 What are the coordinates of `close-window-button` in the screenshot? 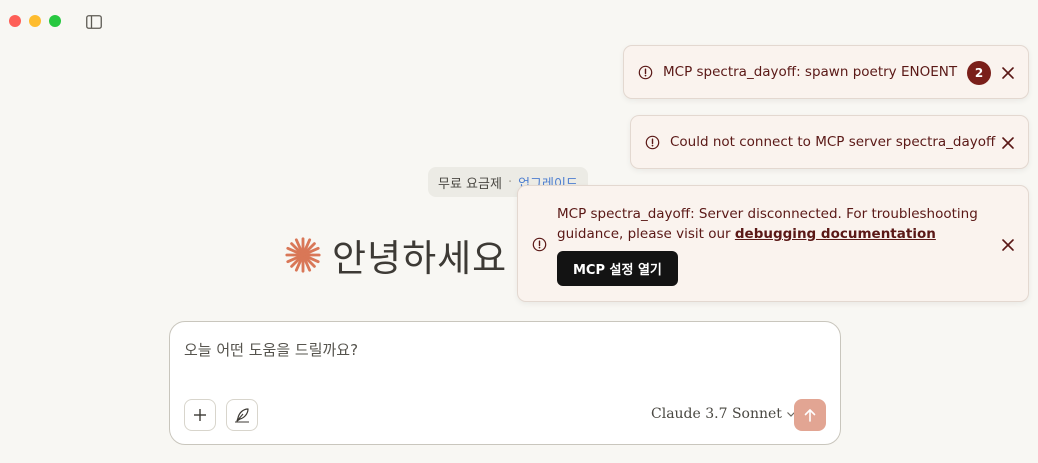 It's located at (15, 21).